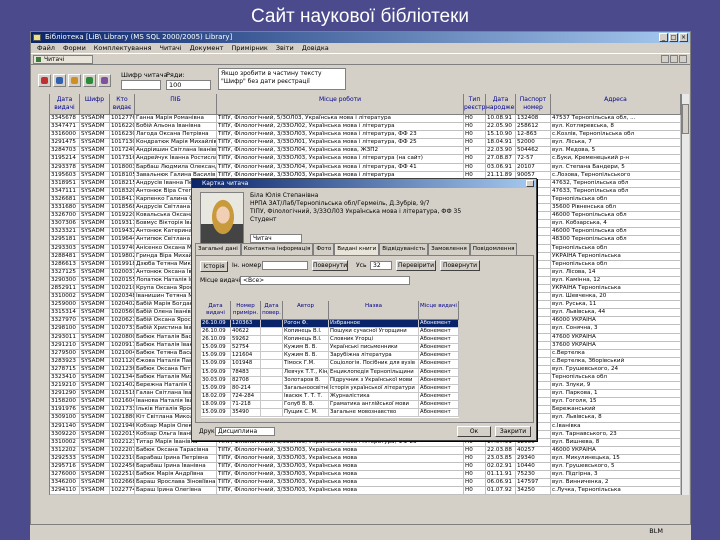 This screenshot has width=720, height=540. Describe the element at coordinates (616, 167) in the screenshot. I see `table-cell: вул. Степана Бандери, 5` at that location.